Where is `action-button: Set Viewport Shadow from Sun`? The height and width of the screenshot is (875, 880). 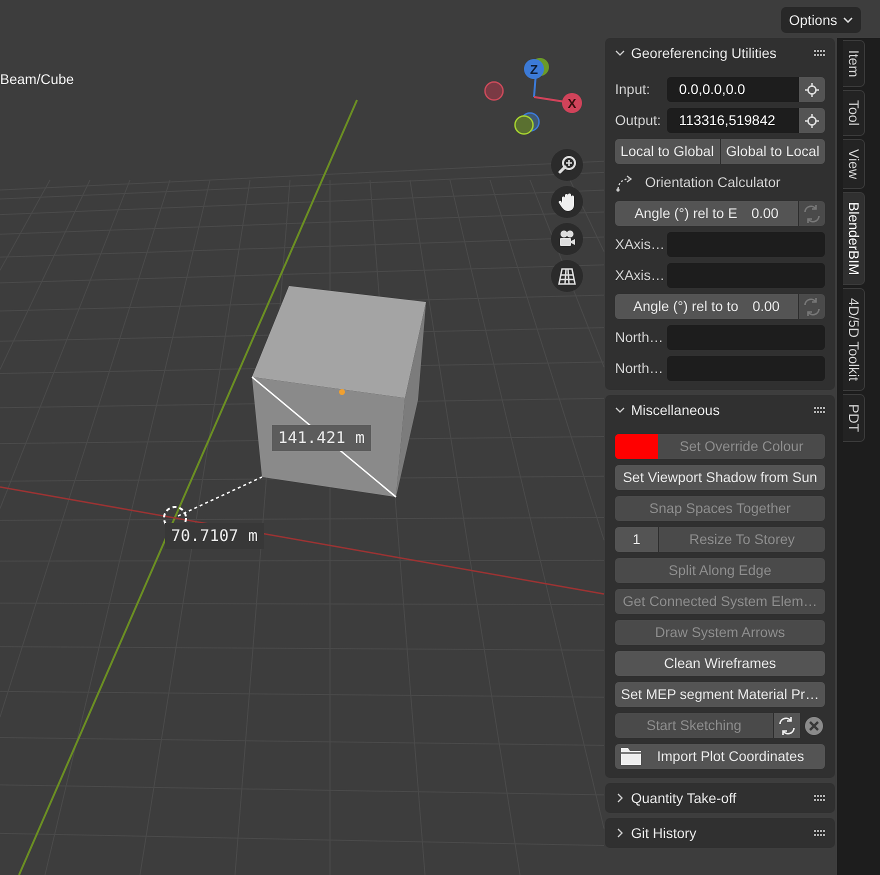 action-button: Set Viewport Shadow from Sun is located at coordinates (720, 477).